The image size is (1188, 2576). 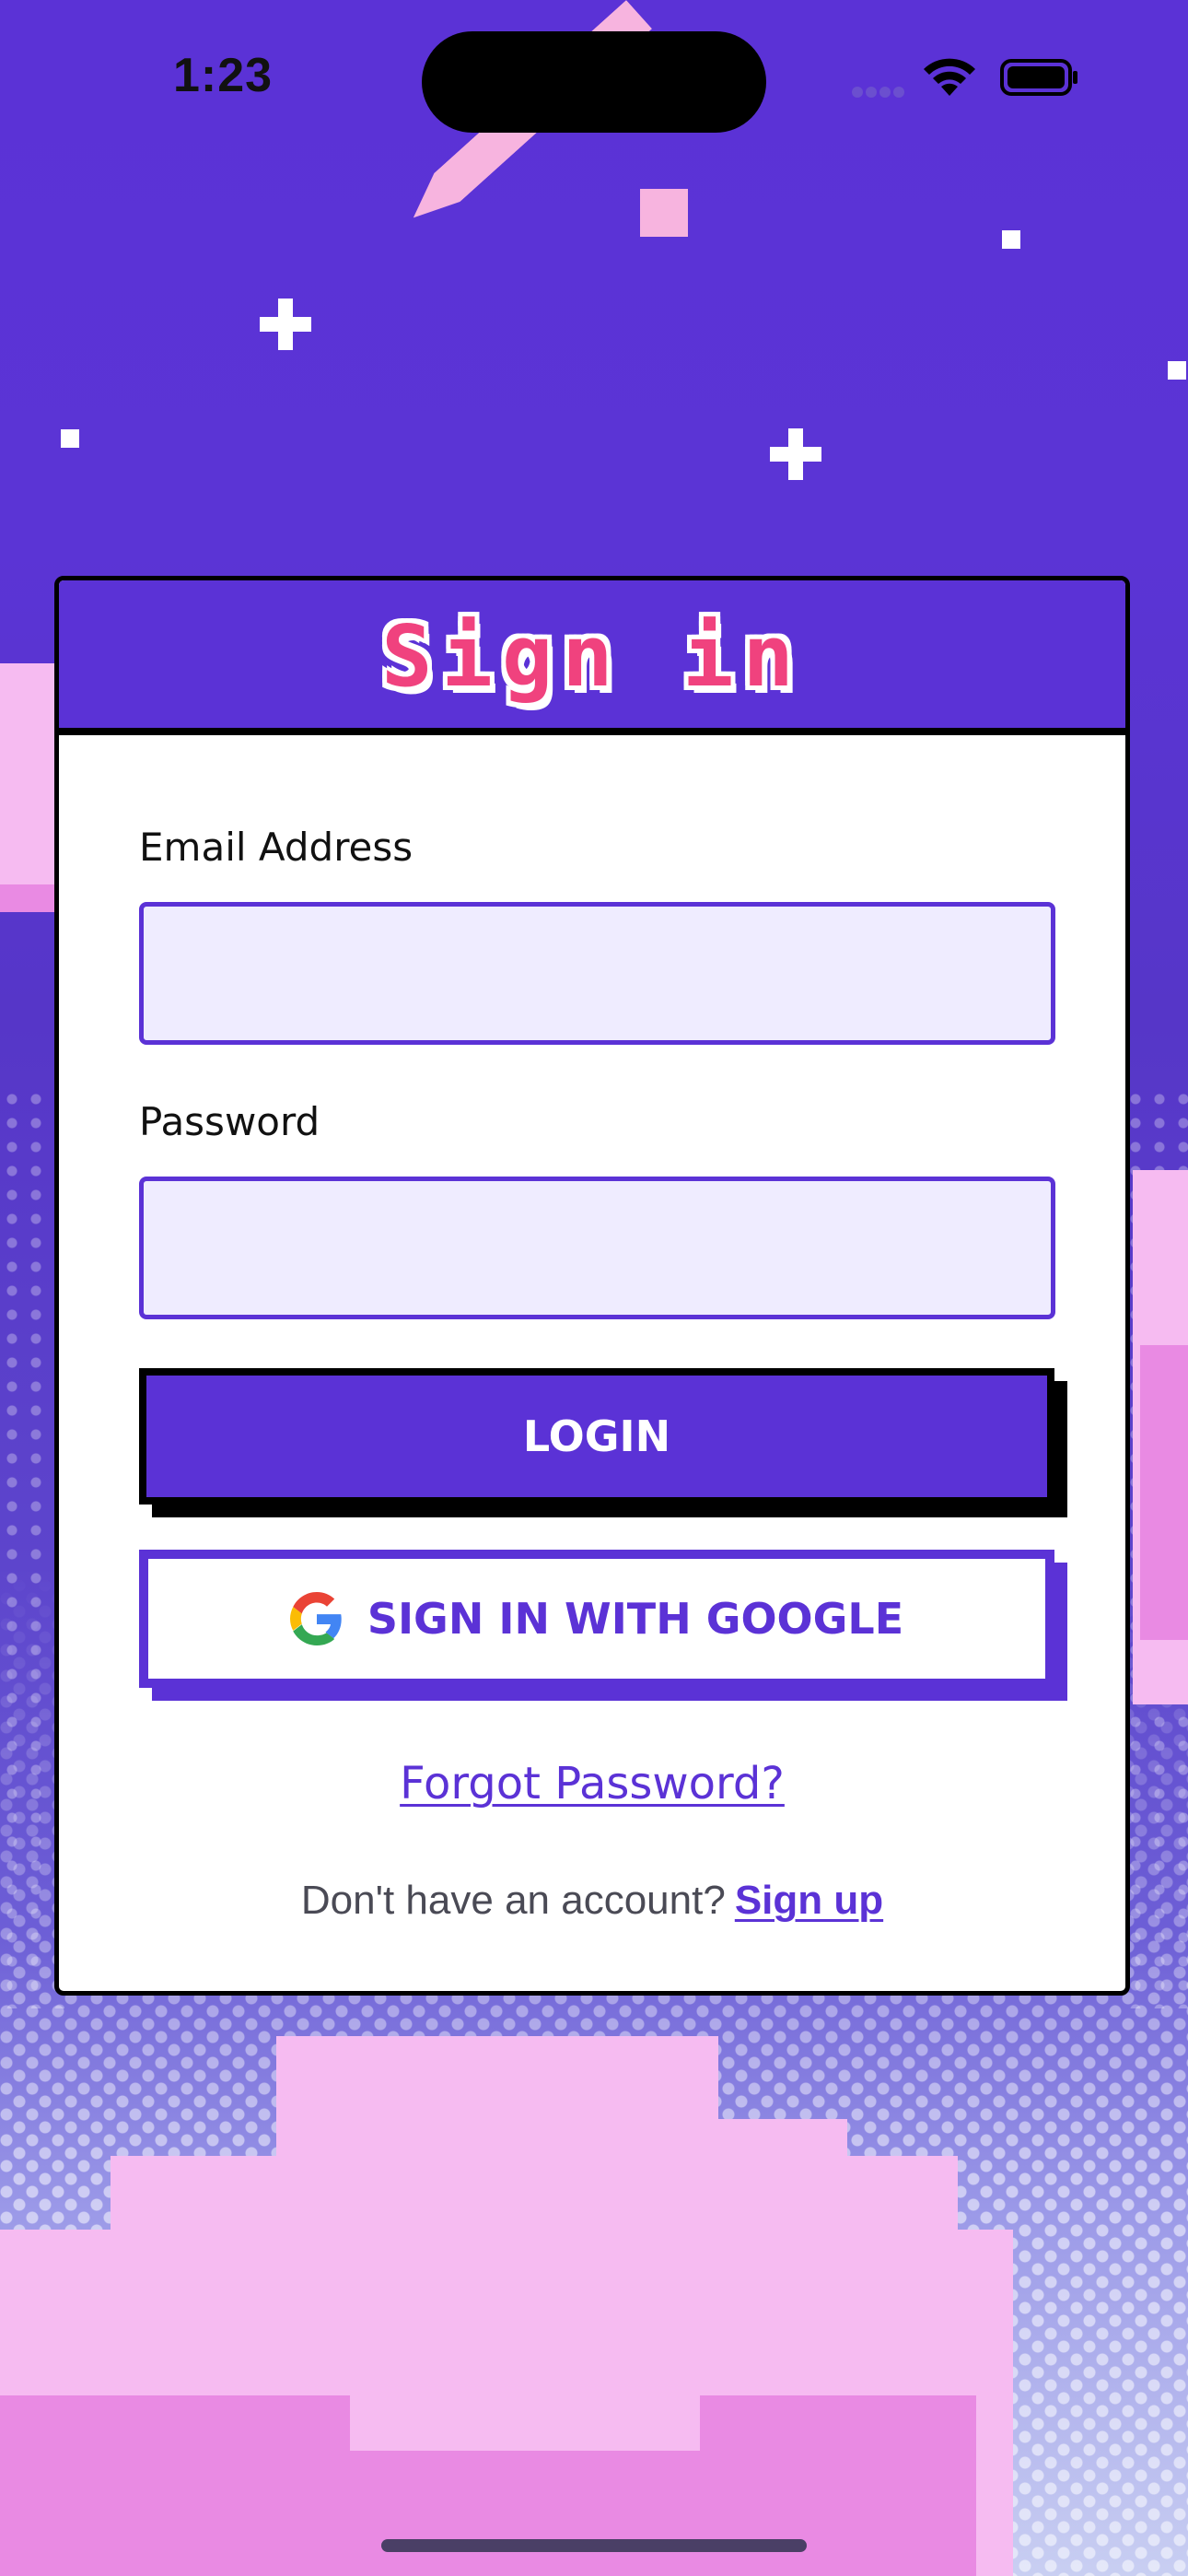 What do you see at coordinates (635, 1619) in the screenshot?
I see `google-button-label: SIGN IN WITH GOOGLE` at bounding box center [635, 1619].